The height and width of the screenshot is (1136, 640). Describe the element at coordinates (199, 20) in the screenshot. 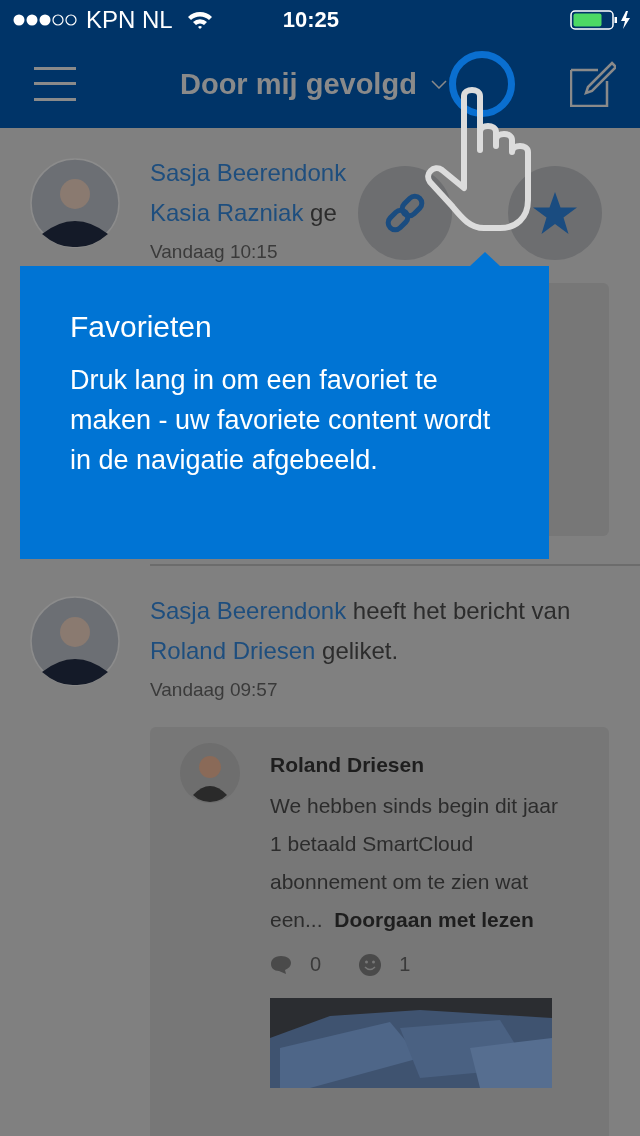

I see `wifi-icon` at that location.